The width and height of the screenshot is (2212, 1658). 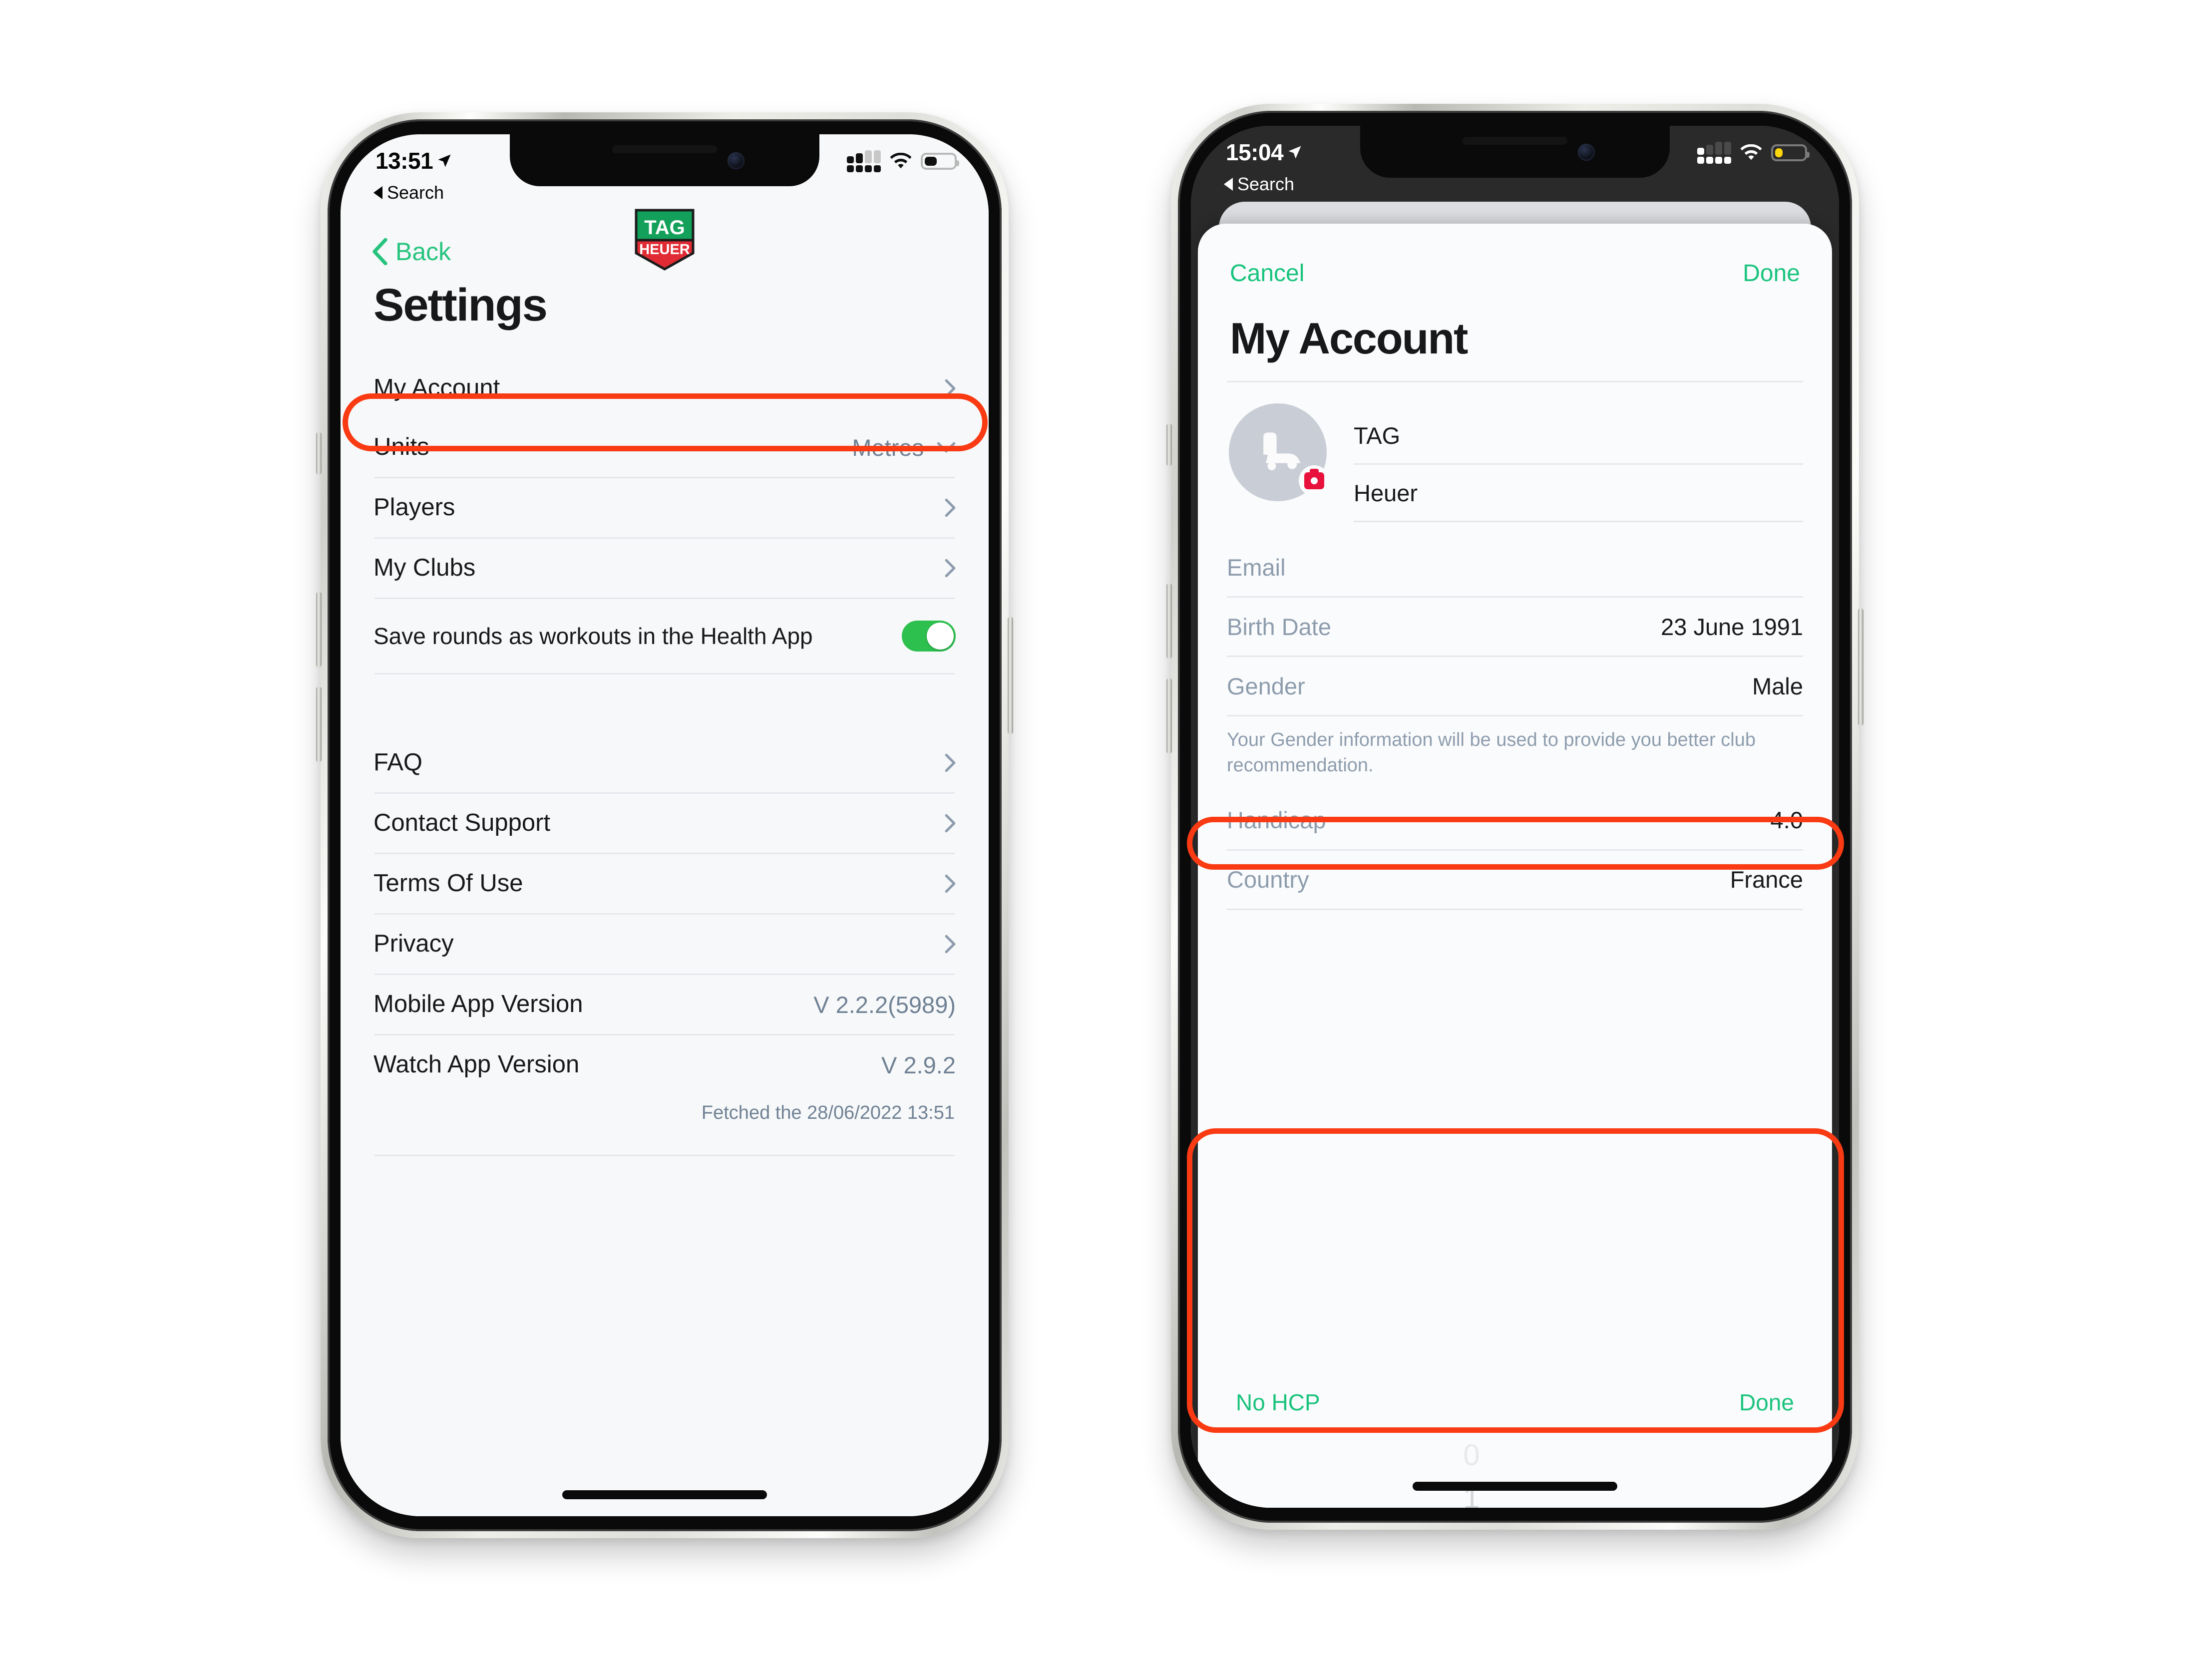 I want to click on svg-text: HEUER, so click(x=664, y=250).